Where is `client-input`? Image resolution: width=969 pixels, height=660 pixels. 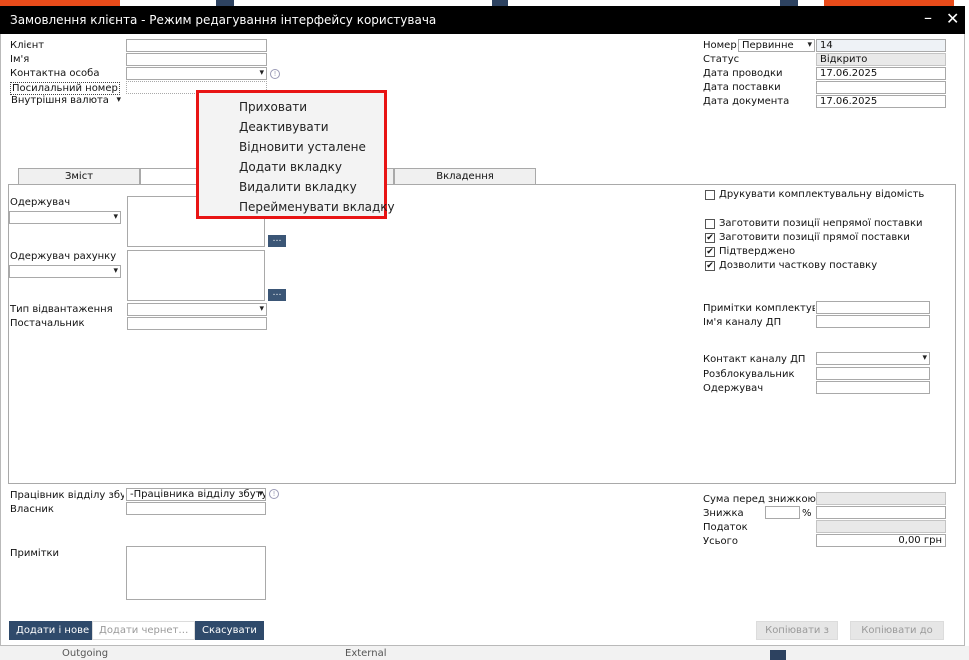 client-input is located at coordinates (196, 45).